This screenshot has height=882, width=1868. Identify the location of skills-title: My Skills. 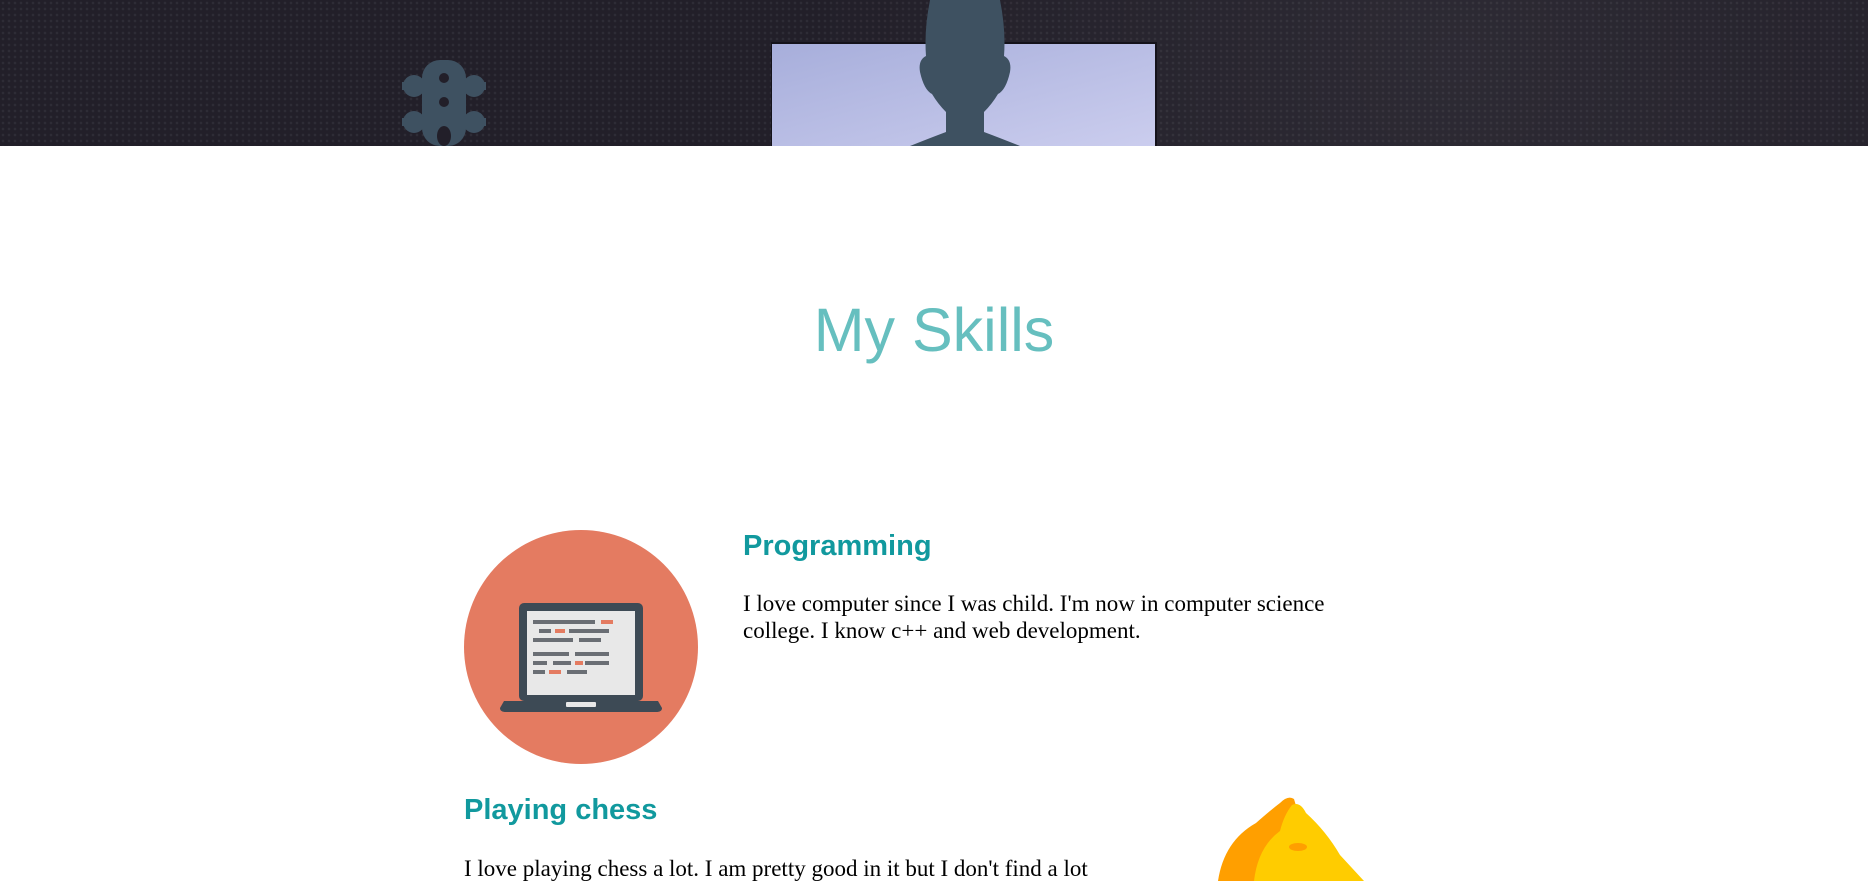
(934, 330).